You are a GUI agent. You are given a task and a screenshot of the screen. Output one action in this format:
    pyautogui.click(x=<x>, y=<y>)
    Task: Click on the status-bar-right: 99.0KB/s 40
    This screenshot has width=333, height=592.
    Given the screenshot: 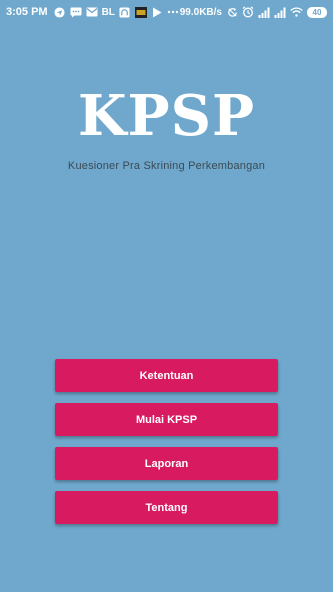 What is the action you would take?
    pyautogui.click(x=253, y=12)
    